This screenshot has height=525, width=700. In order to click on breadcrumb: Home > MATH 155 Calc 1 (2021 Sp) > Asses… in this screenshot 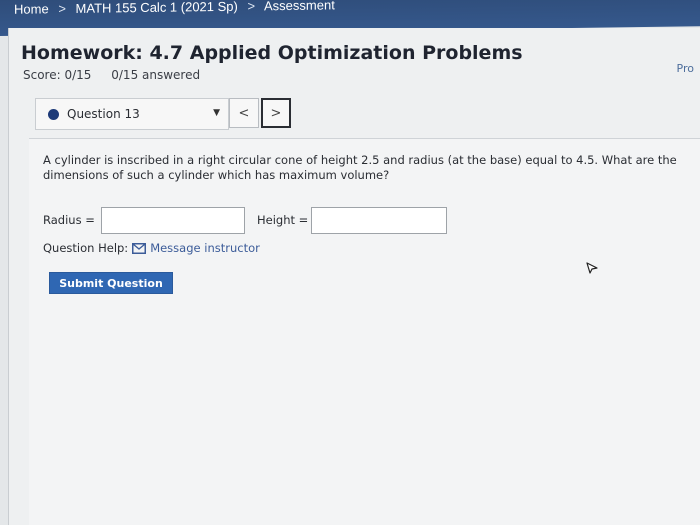, I will do `click(174, 8)`.